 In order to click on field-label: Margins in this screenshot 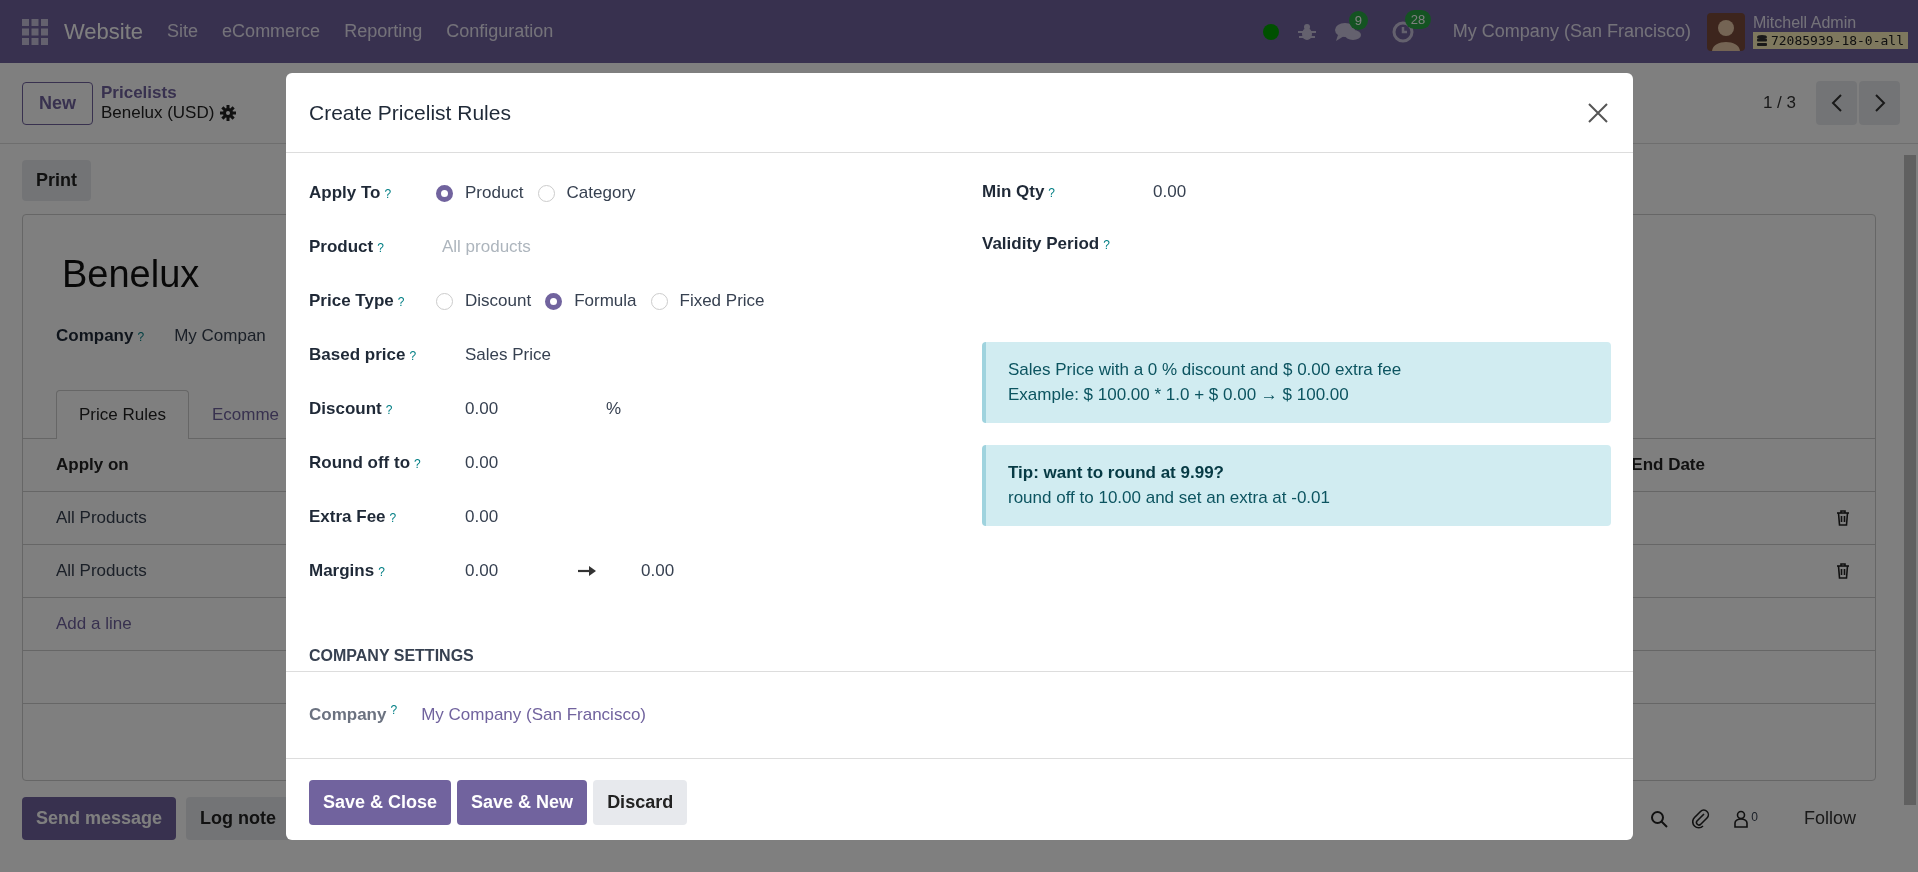, I will do `click(342, 571)`.